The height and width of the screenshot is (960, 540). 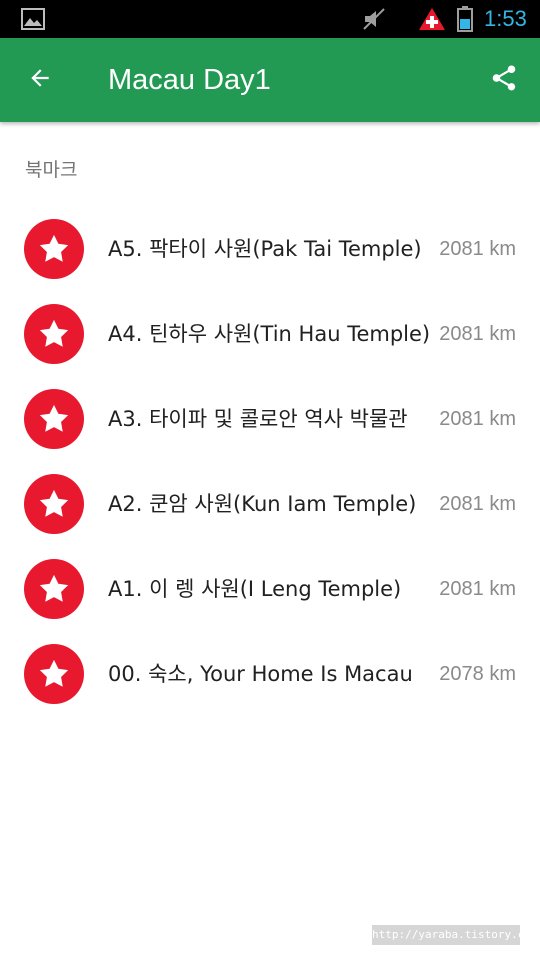 I want to click on list-item-distance: 2078 km, so click(x=477, y=674).